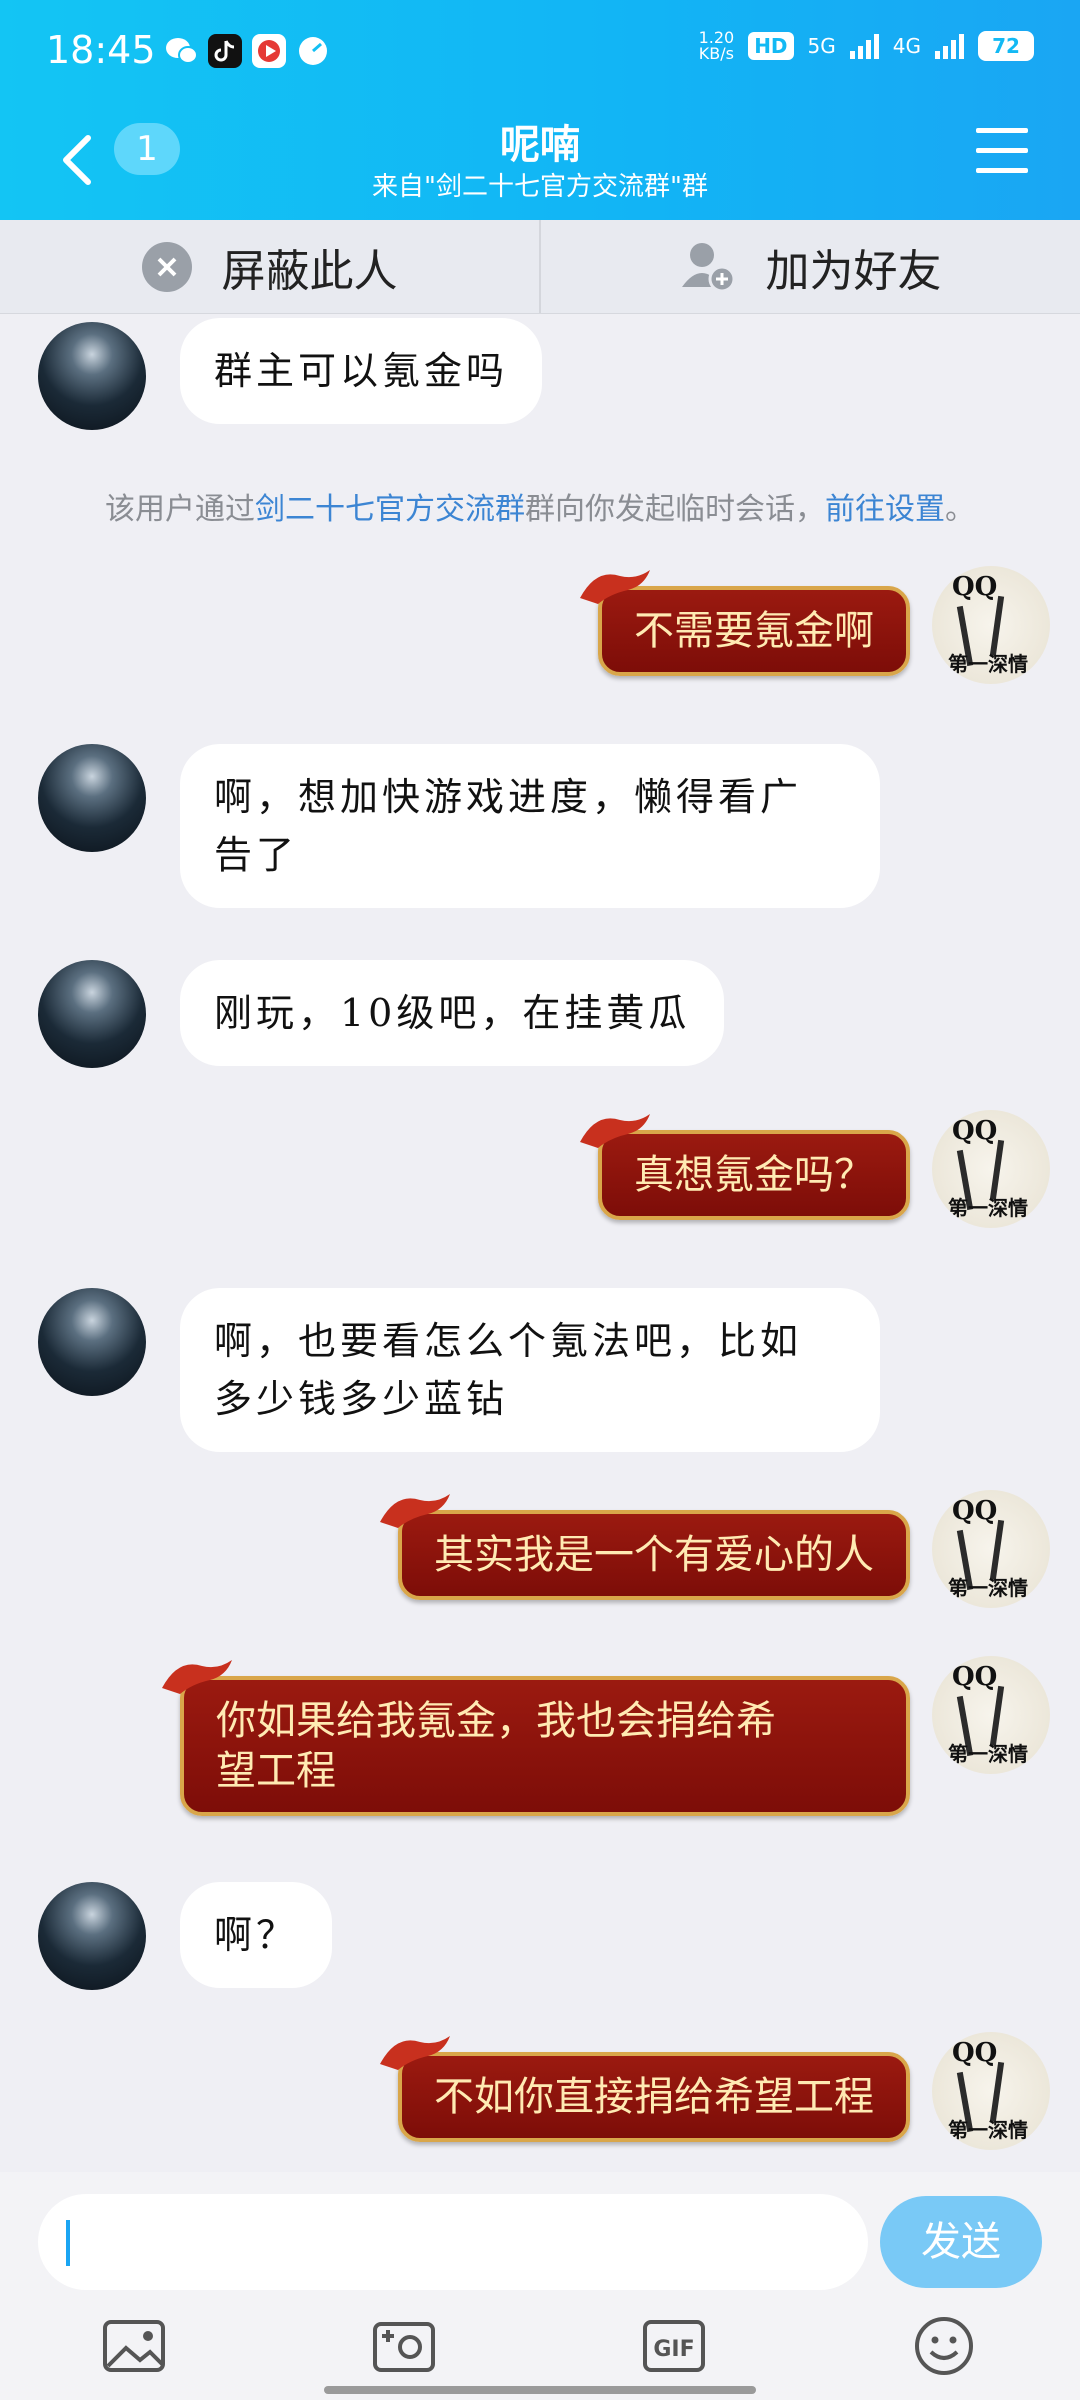 This screenshot has height=2400, width=1080. Describe the element at coordinates (536, 1738) in the screenshot. I see `message-bubble: 你如果给我氪金，我也会捐给希 望工程` at that location.